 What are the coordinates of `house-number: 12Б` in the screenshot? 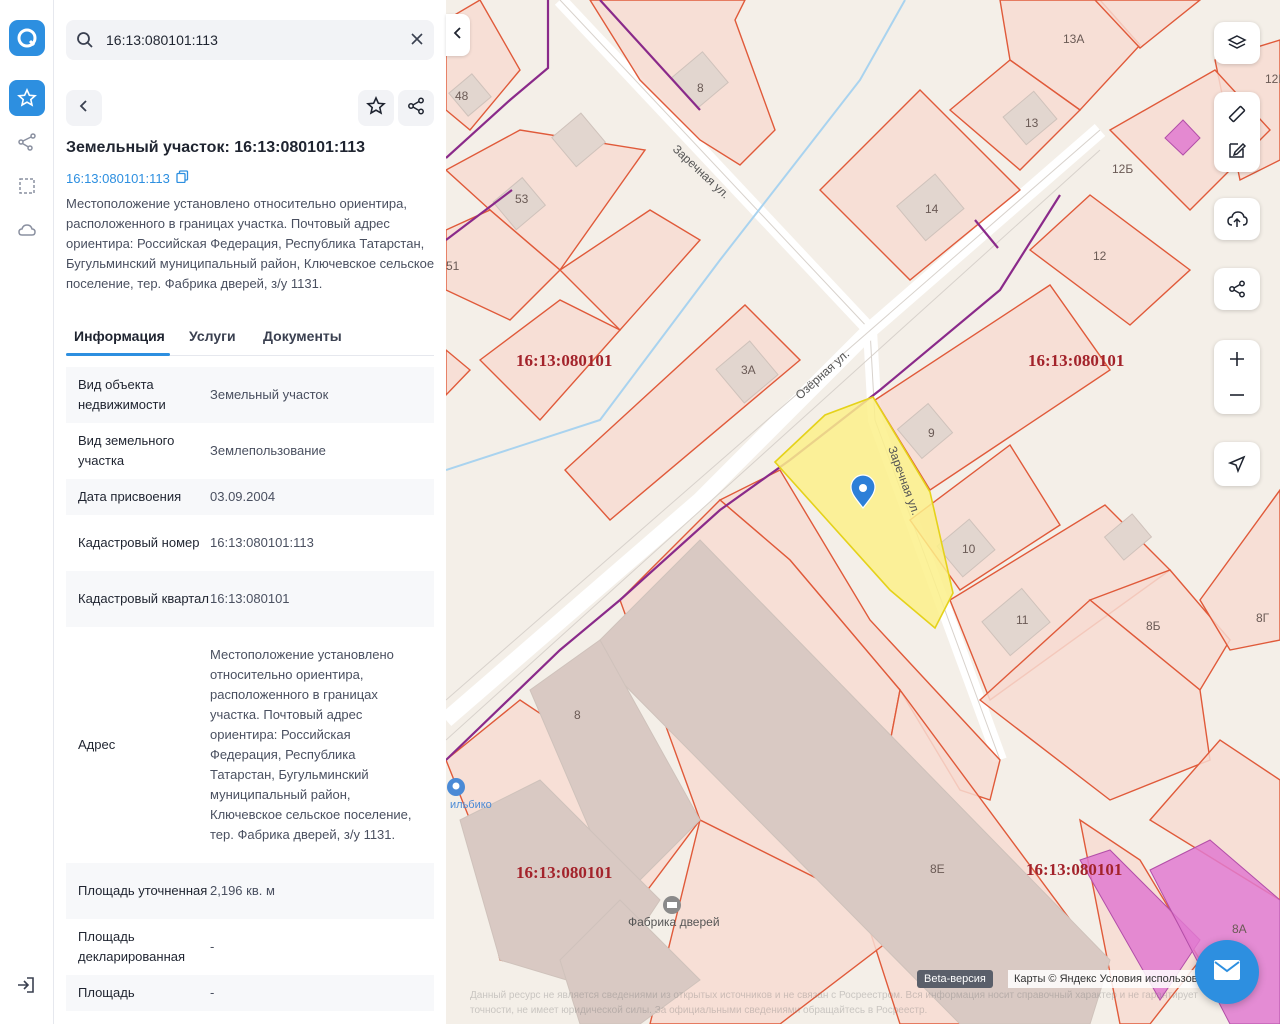 It's located at (1122, 169).